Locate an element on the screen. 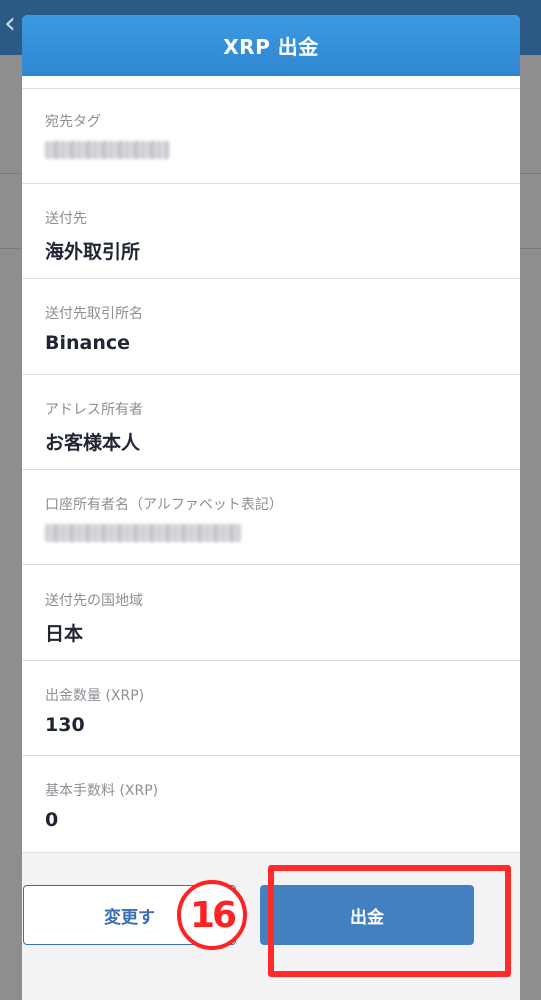 Image resolution: width=541 pixels, height=1000 pixels. row-value: お客様本人 is located at coordinates (93, 443).